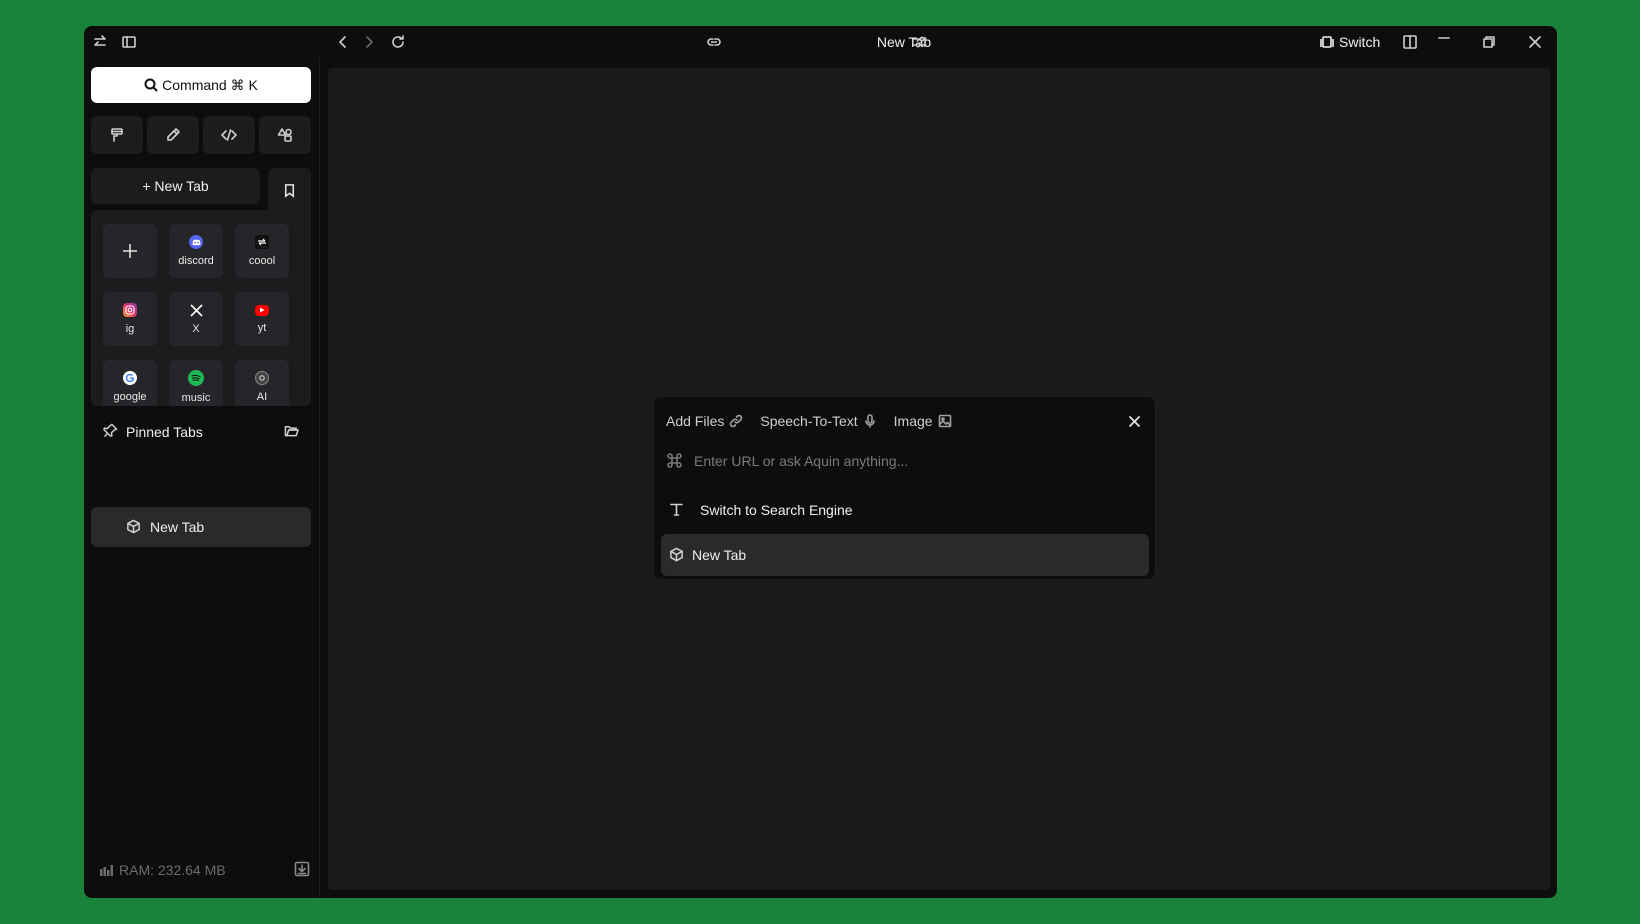 This screenshot has height=924, width=1640. I want to click on shortcut-label: yt, so click(262, 327).